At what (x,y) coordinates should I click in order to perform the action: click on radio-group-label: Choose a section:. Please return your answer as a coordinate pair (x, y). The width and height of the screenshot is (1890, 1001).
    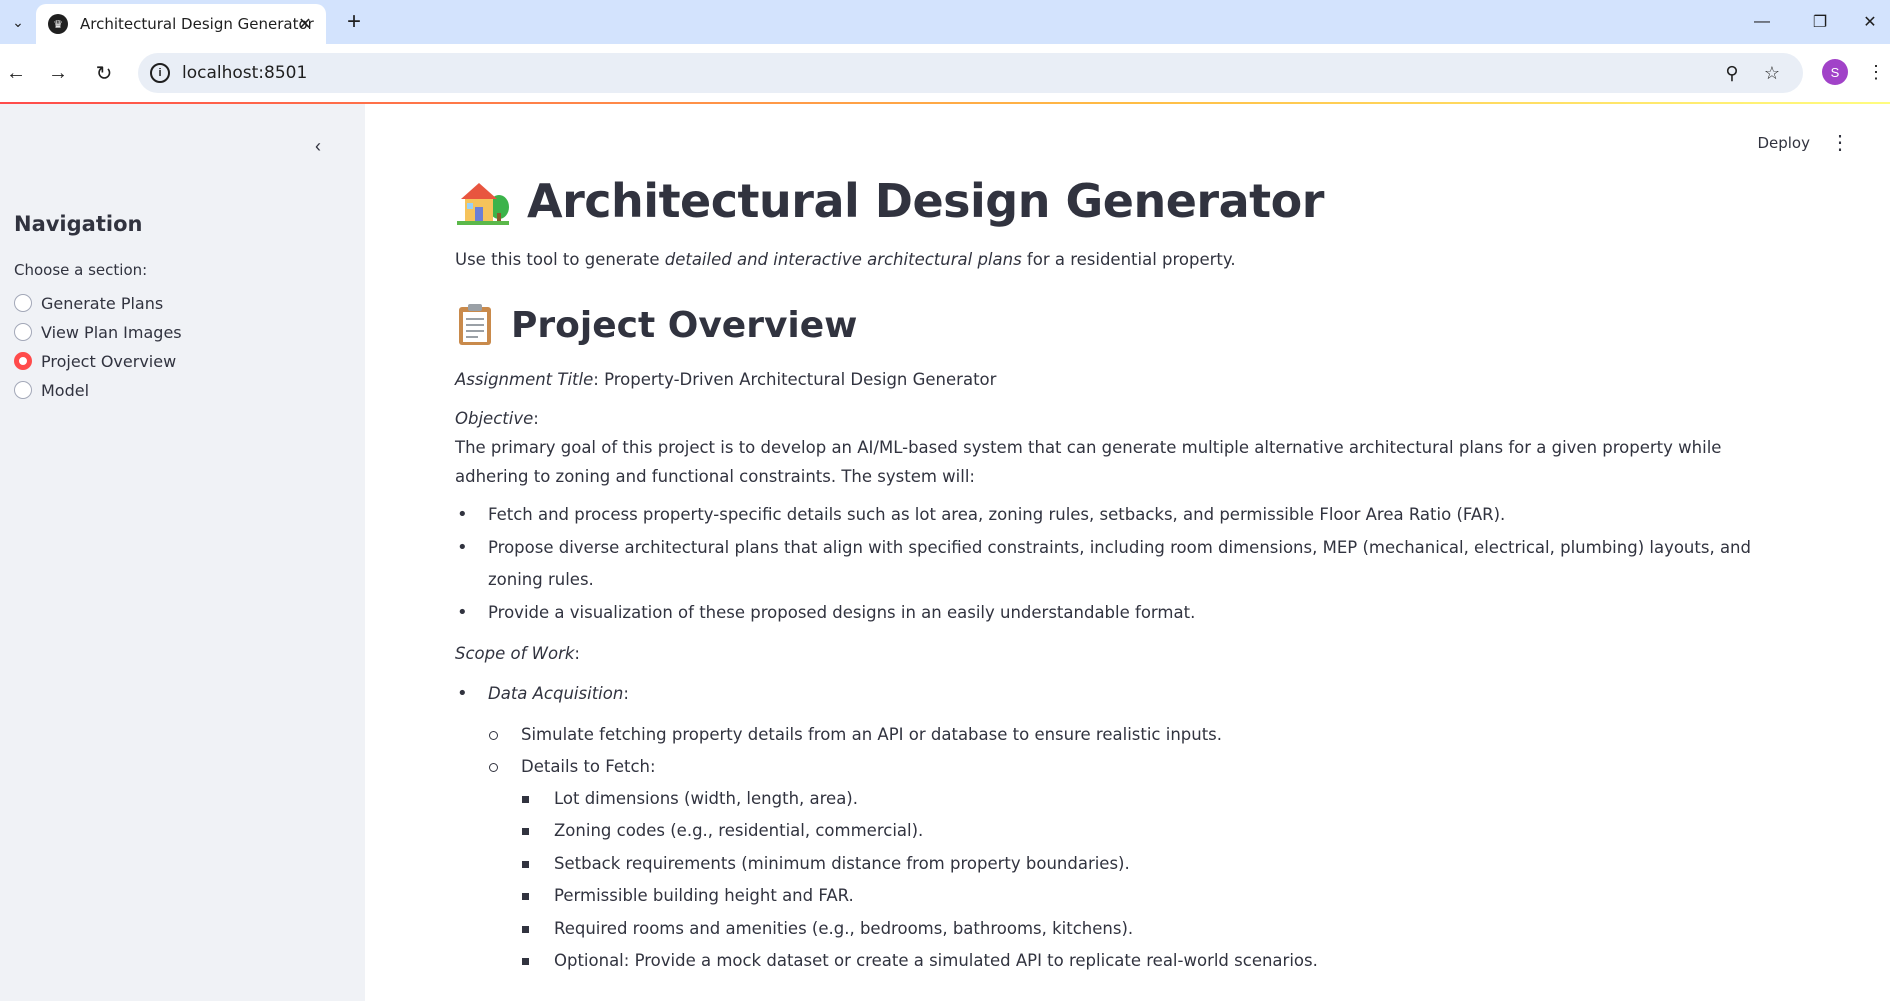
    Looking at the image, I should click on (81, 270).